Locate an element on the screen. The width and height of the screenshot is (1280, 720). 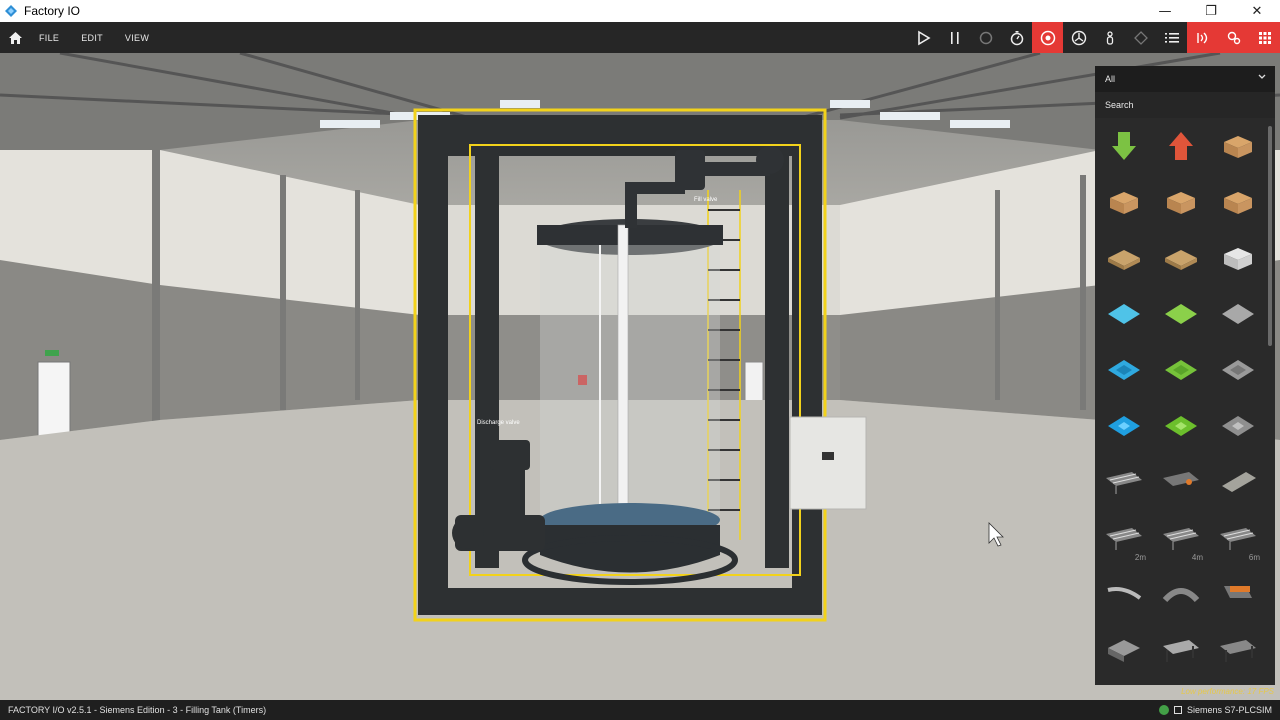
factory-io-logo-icon is located at coordinates (11, 11).